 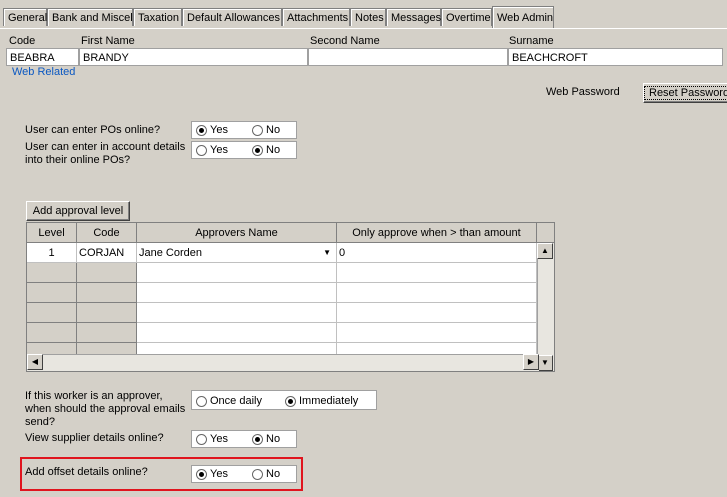 What do you see at coordinates (244, 474) in the screenshot?
I see `offset-details-radio-group: Yes No` at bounding box center [244, 474].